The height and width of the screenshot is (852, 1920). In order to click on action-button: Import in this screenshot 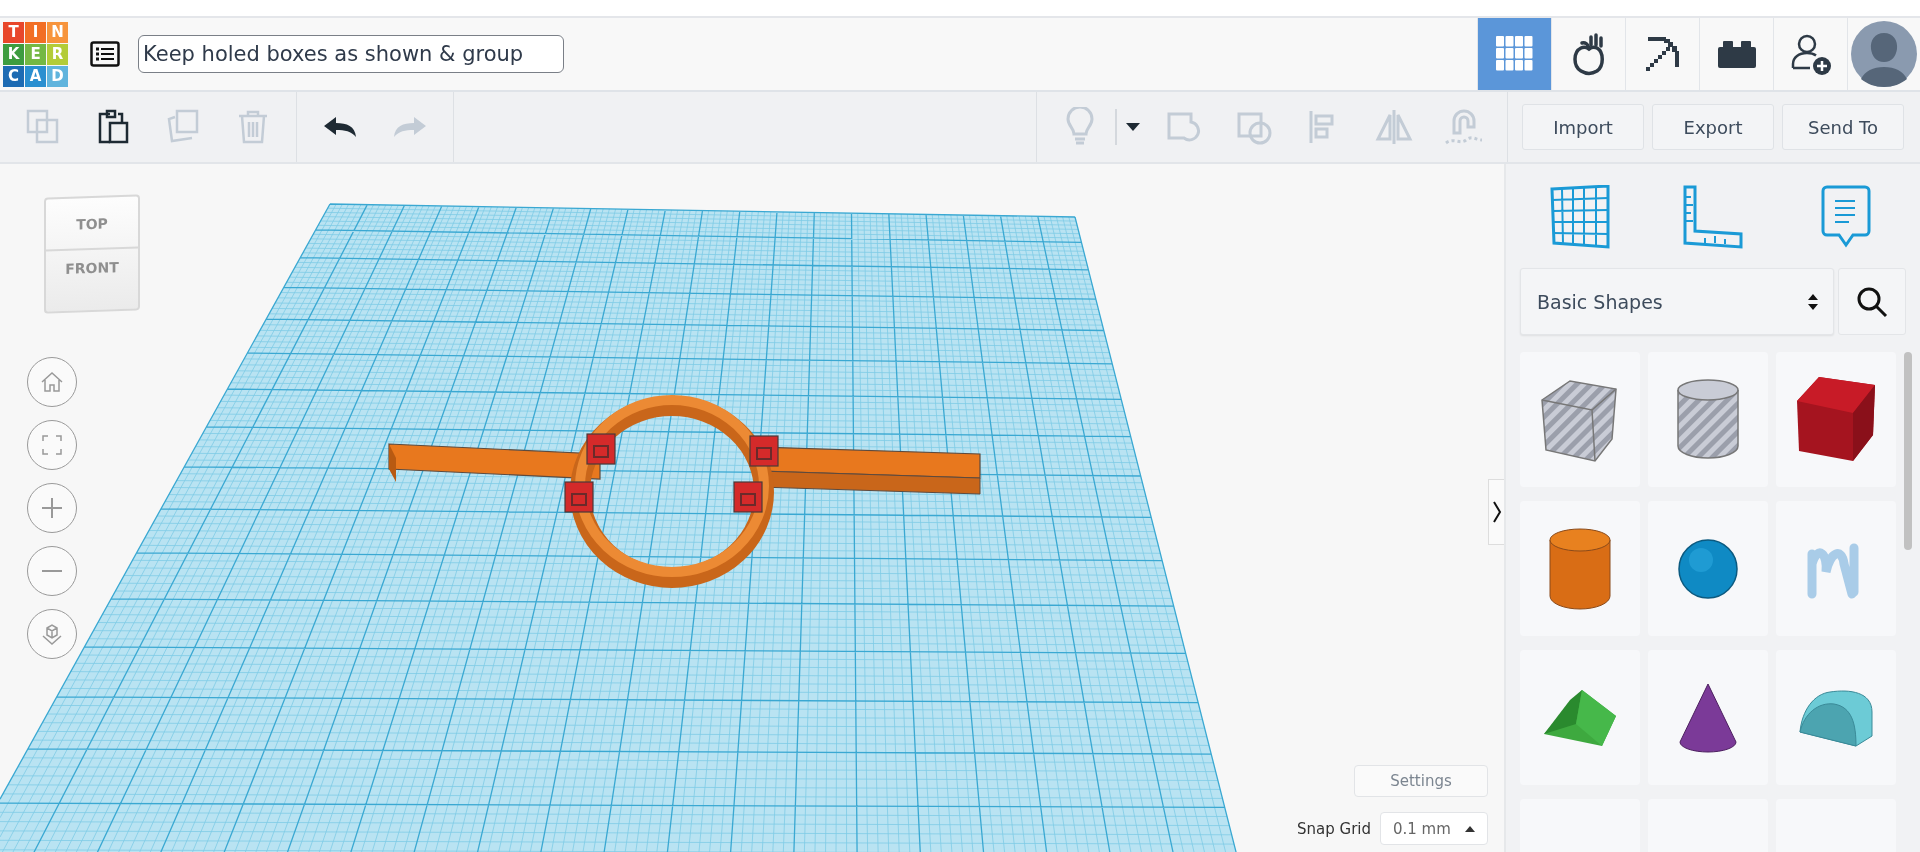, I will do `click(1583, 127)`.